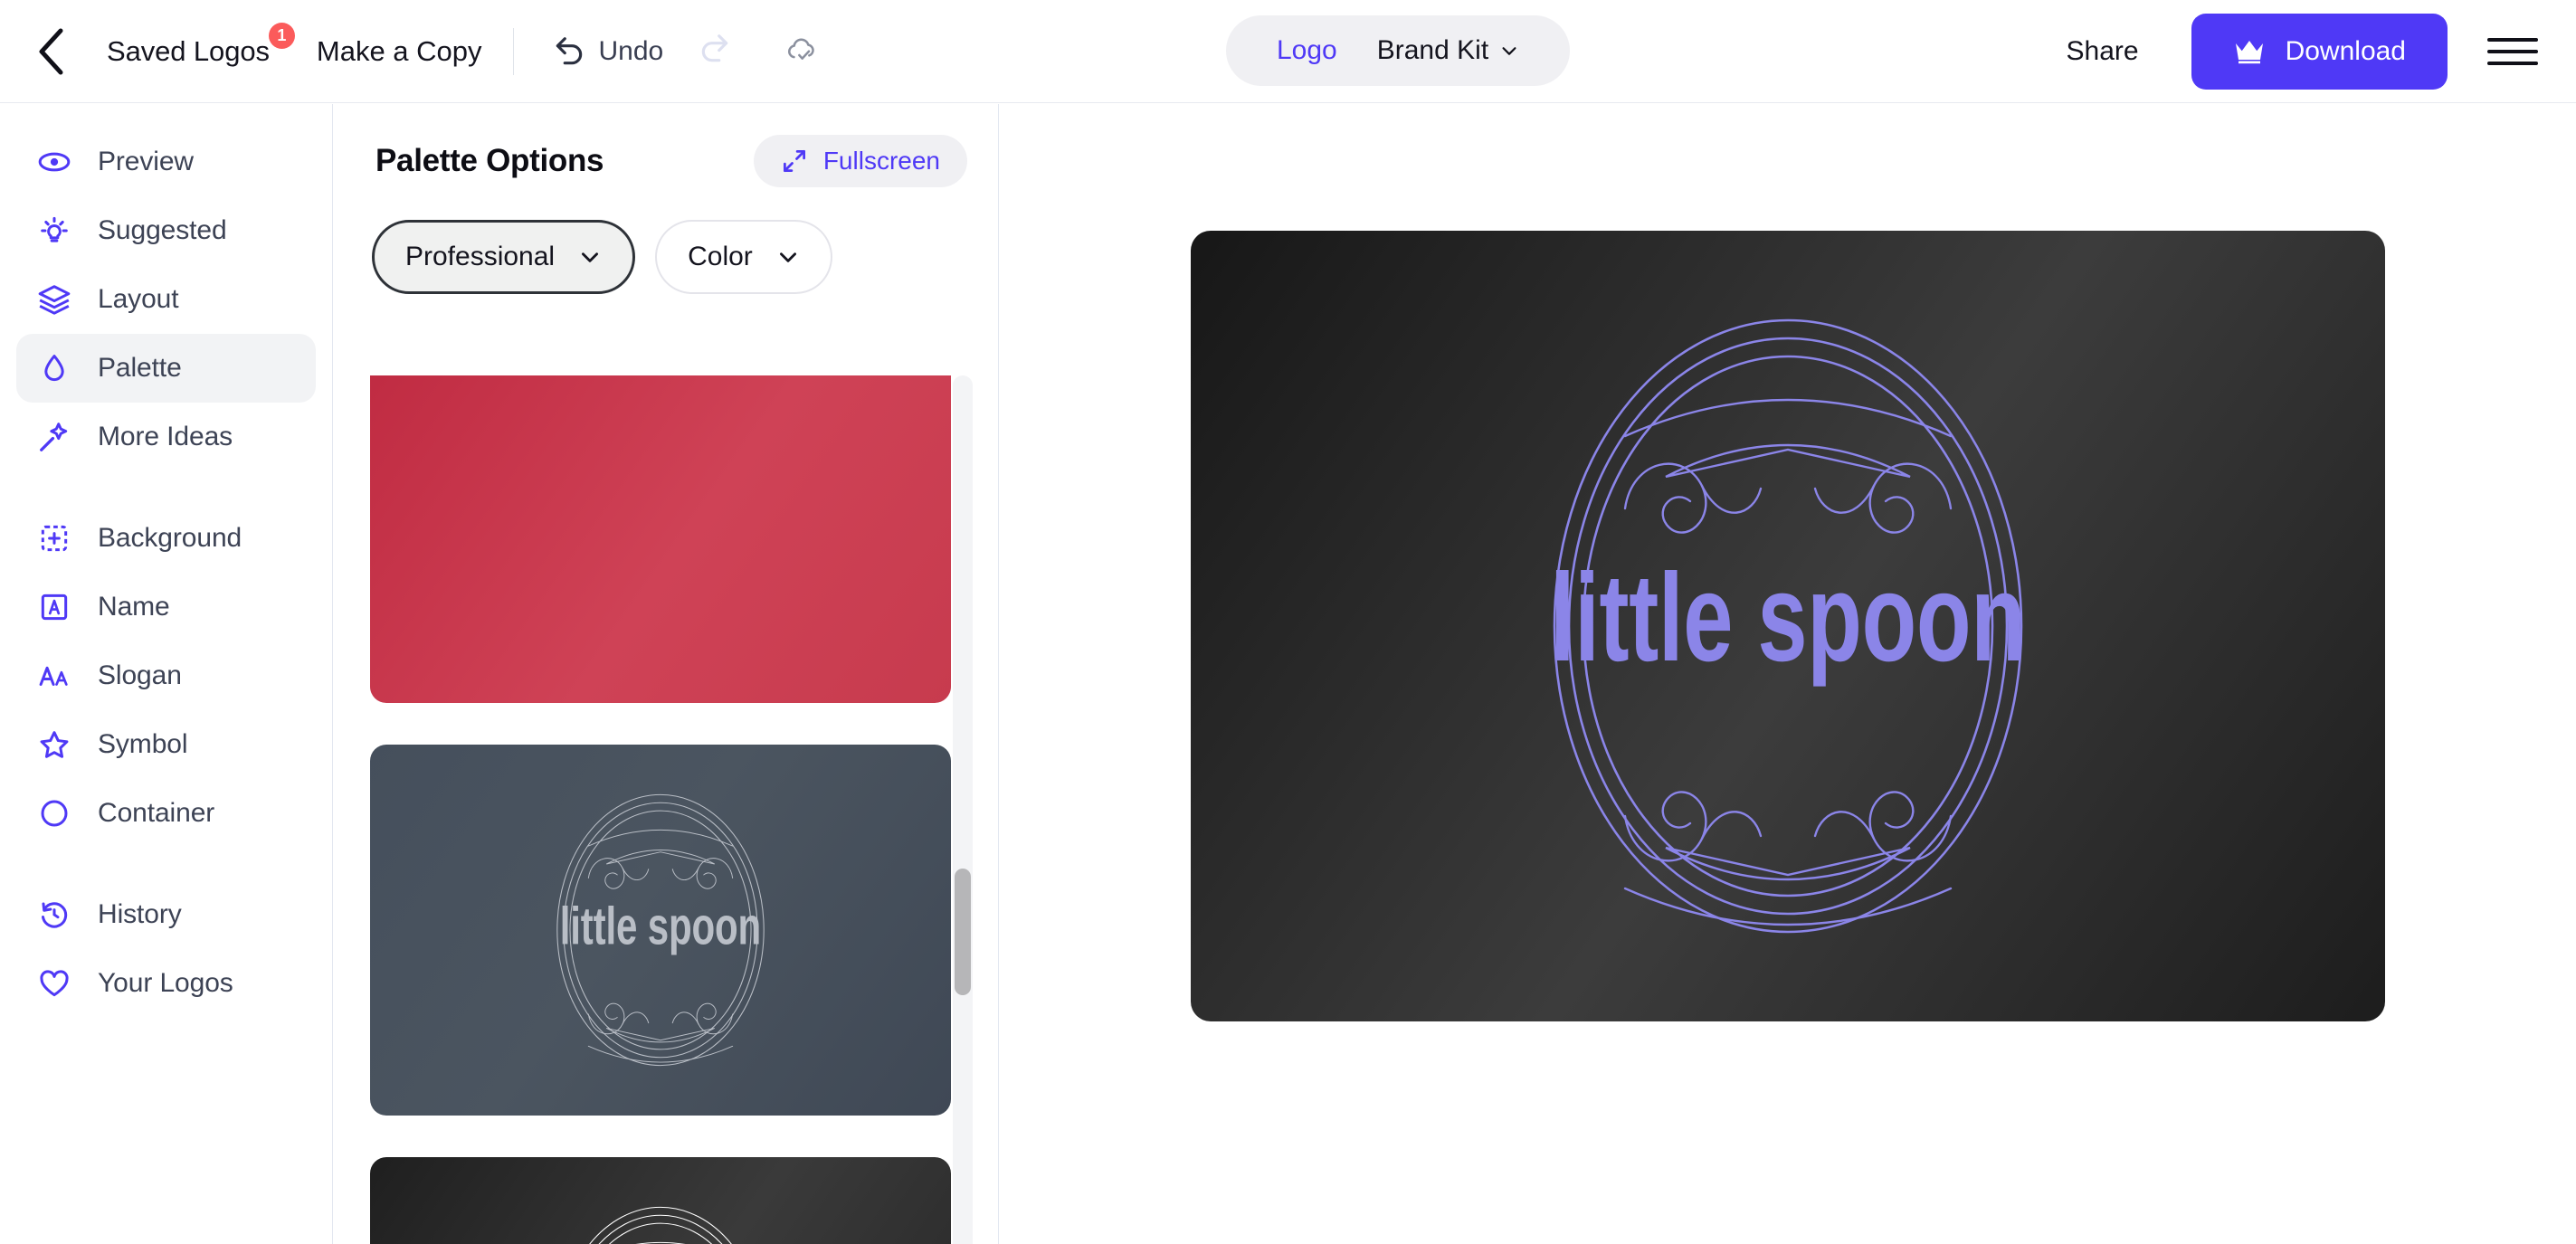  I want to click on topbar-right-actions: Share Download, so click(2315, 51).